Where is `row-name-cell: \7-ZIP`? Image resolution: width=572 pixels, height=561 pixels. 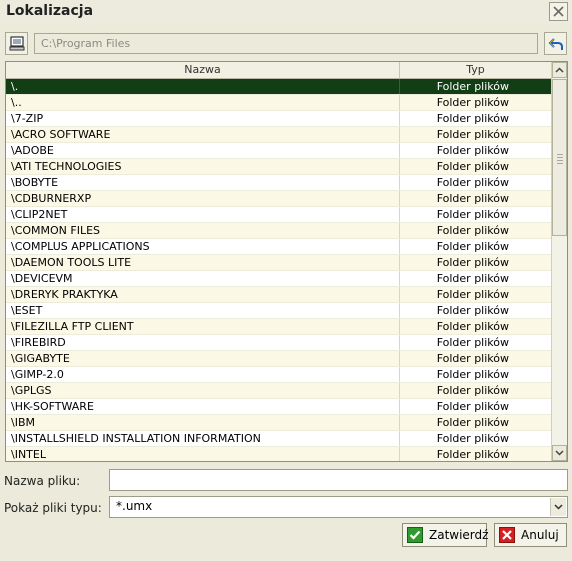 row-name-cell: \7-ZIP is located at coordinates (27, 118).